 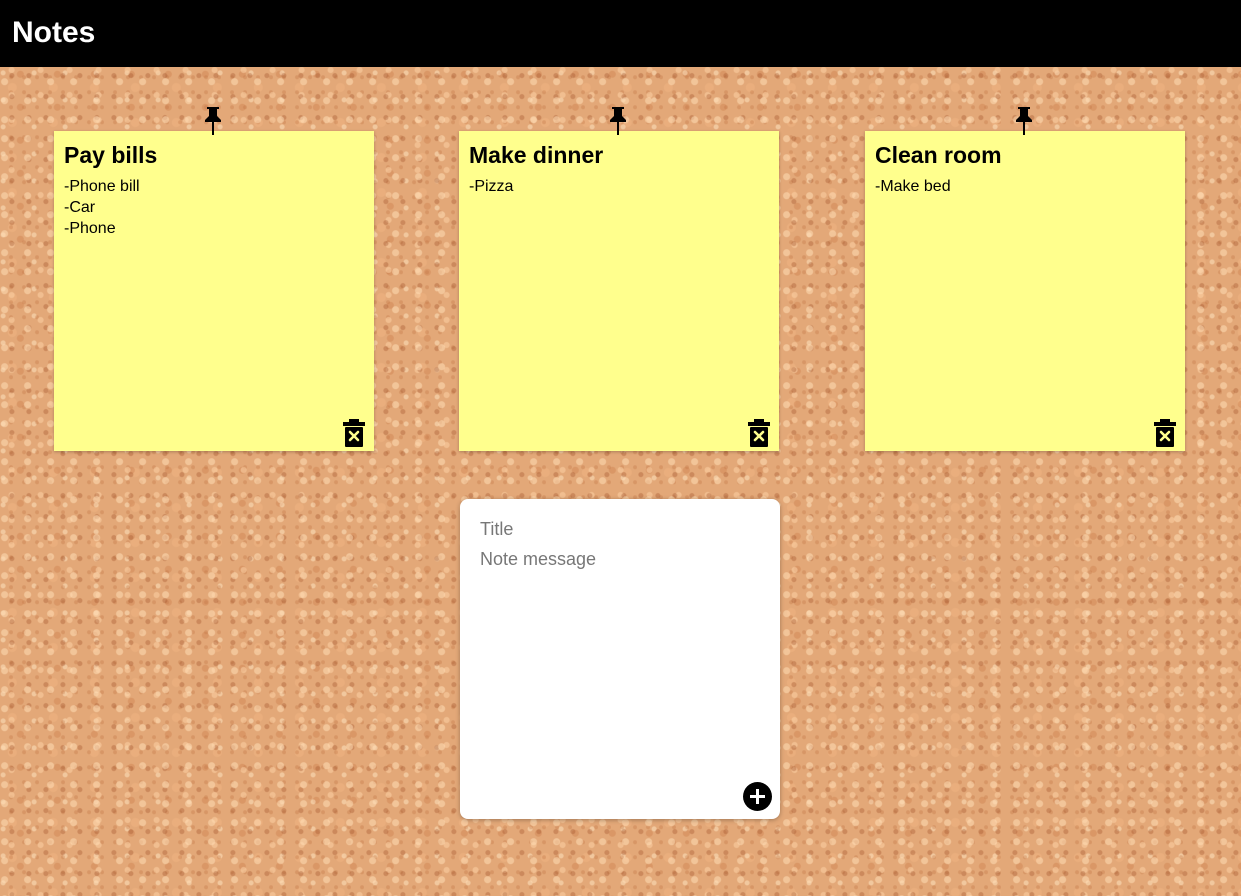 I want to click on note-line: -Make bed, so click(x=913, y=186).